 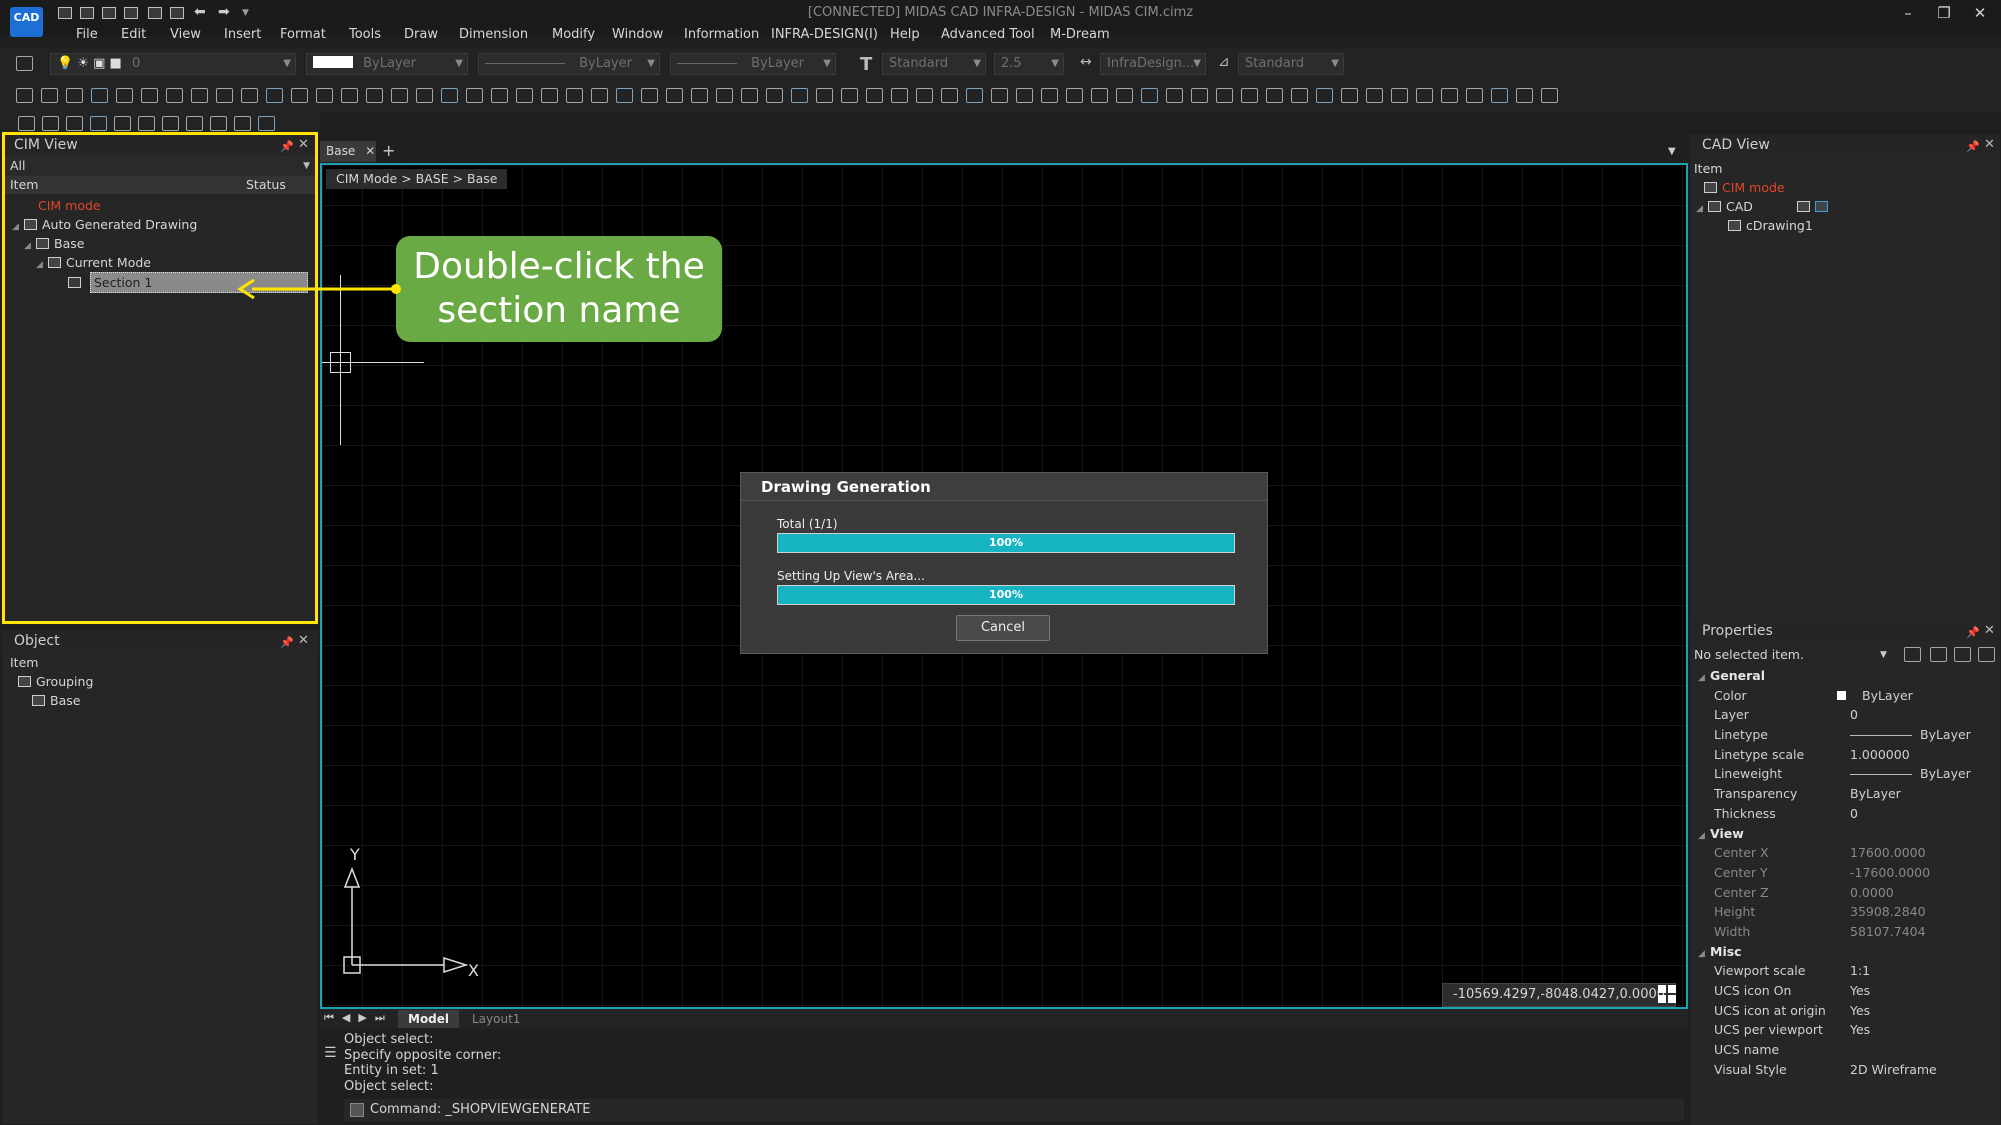 I want to click on property-row: Width 58107.7404, so click(x=1845, y=932).